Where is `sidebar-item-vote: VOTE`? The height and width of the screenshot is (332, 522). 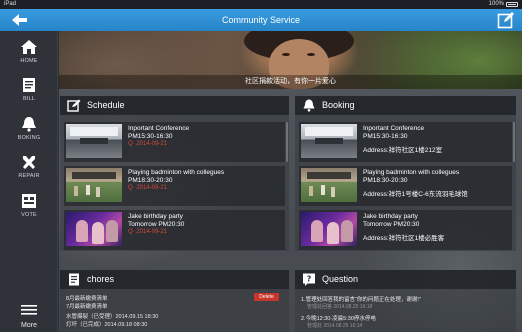 sidebar-item-vote: VOTE is located at coordinates (29, 205).